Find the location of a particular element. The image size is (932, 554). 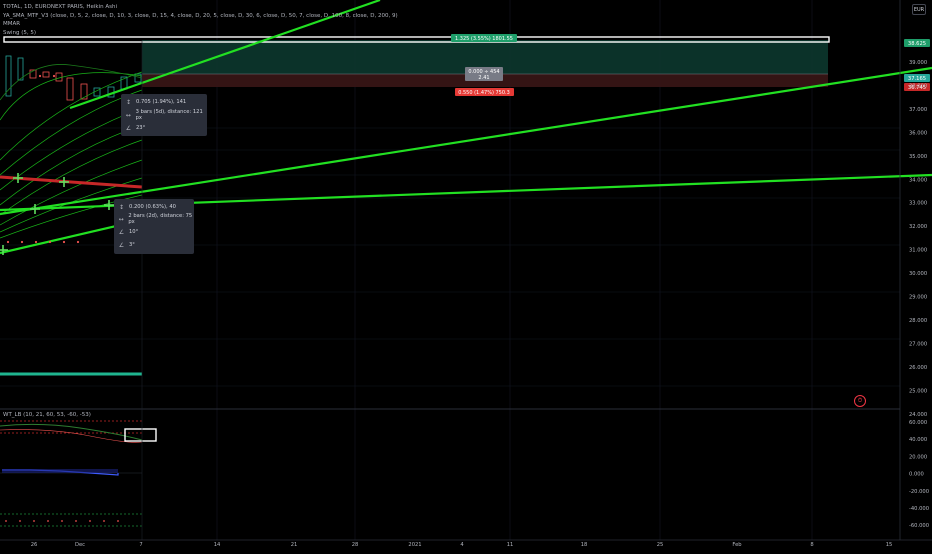

price-tick: 36.000 is located at coordinates (918, 133).